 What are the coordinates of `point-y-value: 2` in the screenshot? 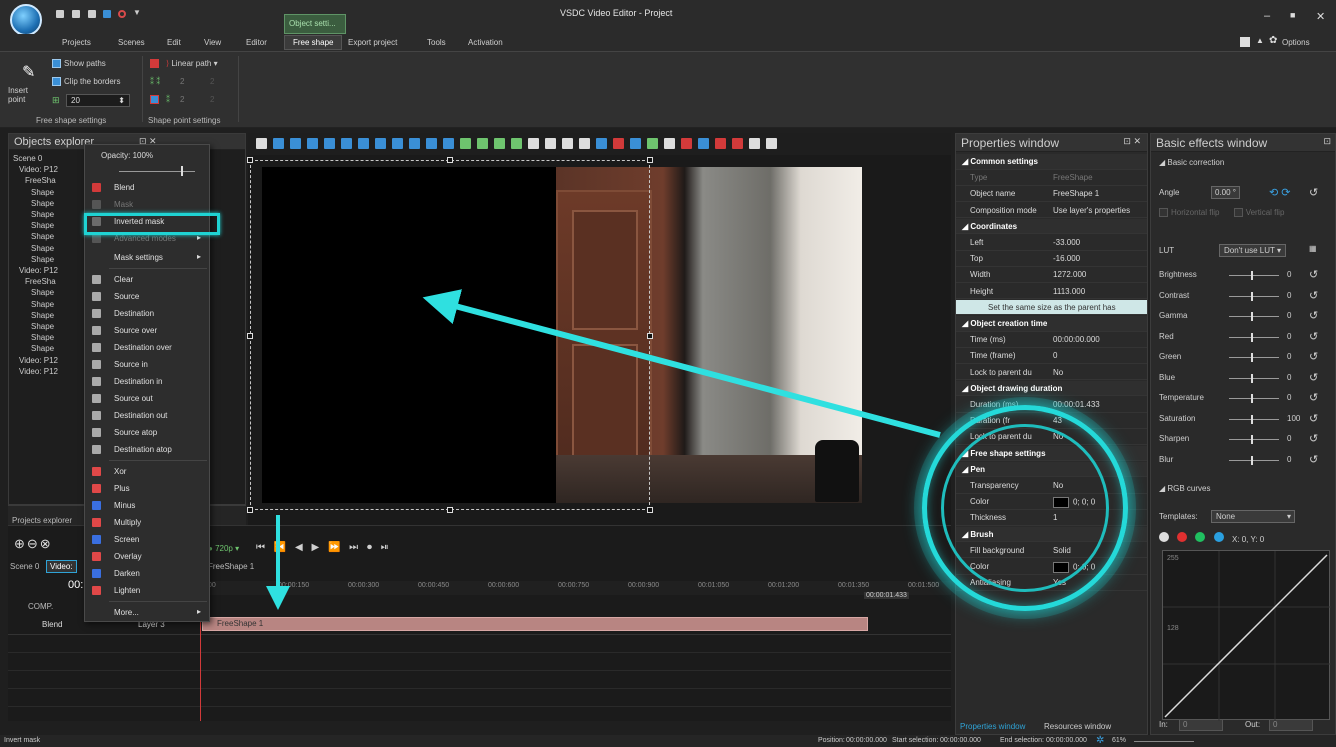 It's located at (182, 99).